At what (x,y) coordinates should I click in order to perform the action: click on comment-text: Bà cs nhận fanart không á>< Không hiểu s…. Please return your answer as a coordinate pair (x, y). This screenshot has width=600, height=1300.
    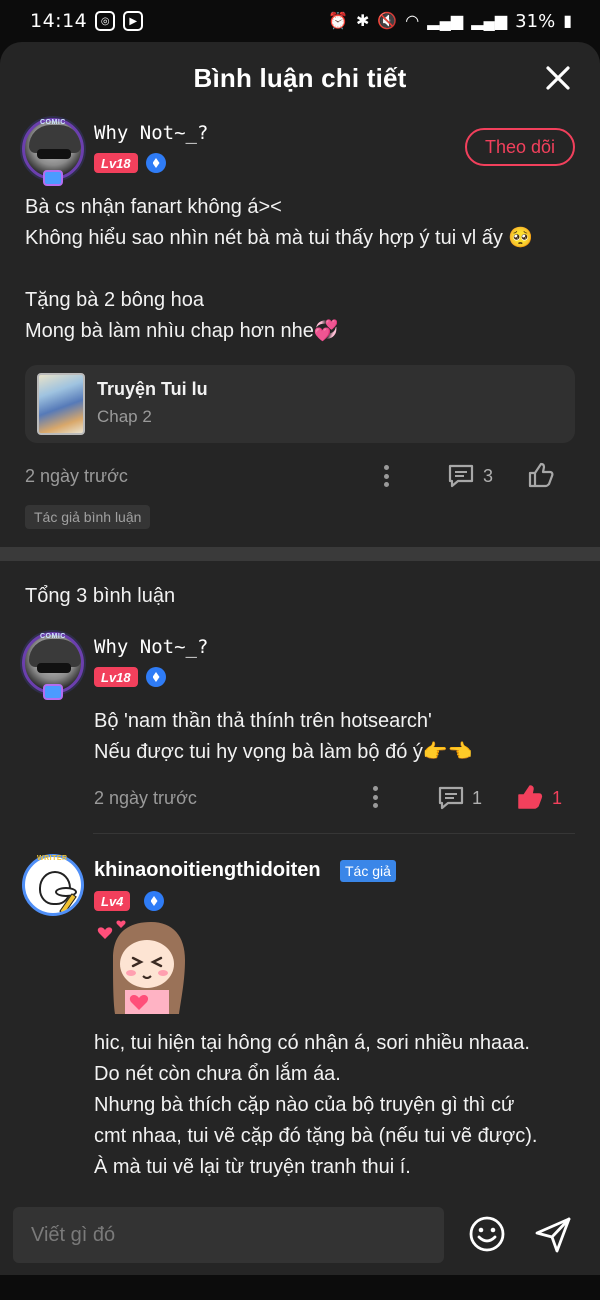
    Looking at the image, I should click on (279, 269).